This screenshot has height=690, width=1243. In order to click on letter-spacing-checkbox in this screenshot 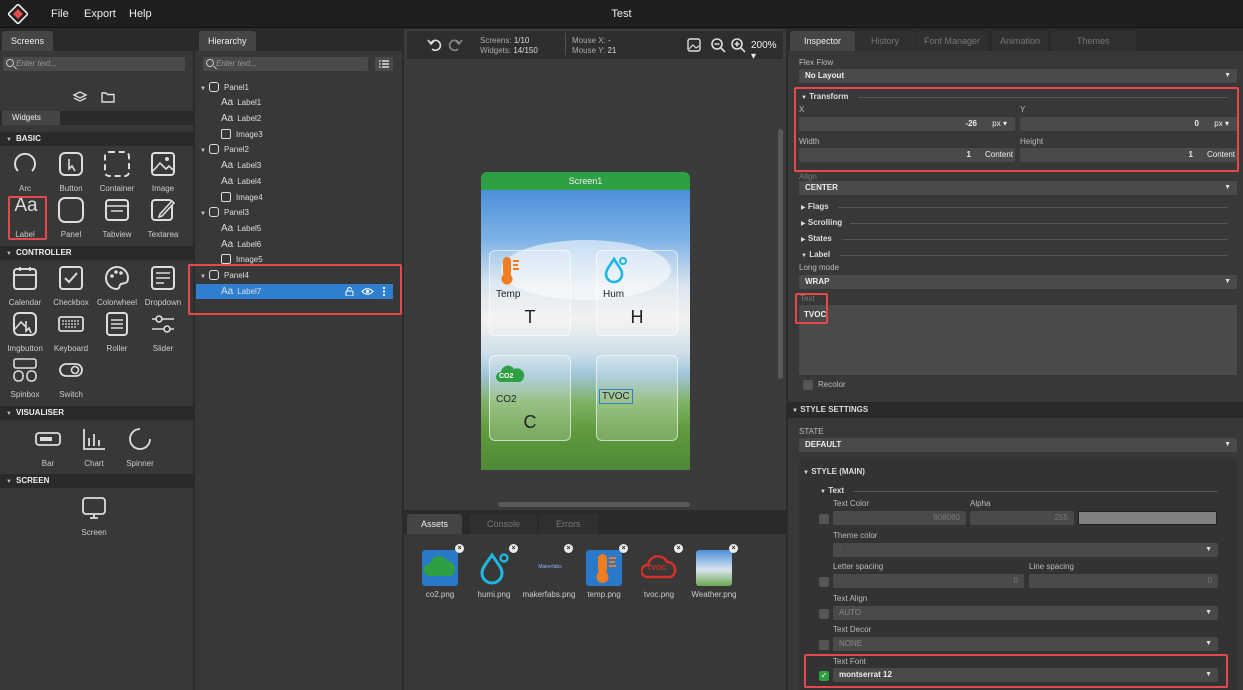, I will do `click(824, 582)`.